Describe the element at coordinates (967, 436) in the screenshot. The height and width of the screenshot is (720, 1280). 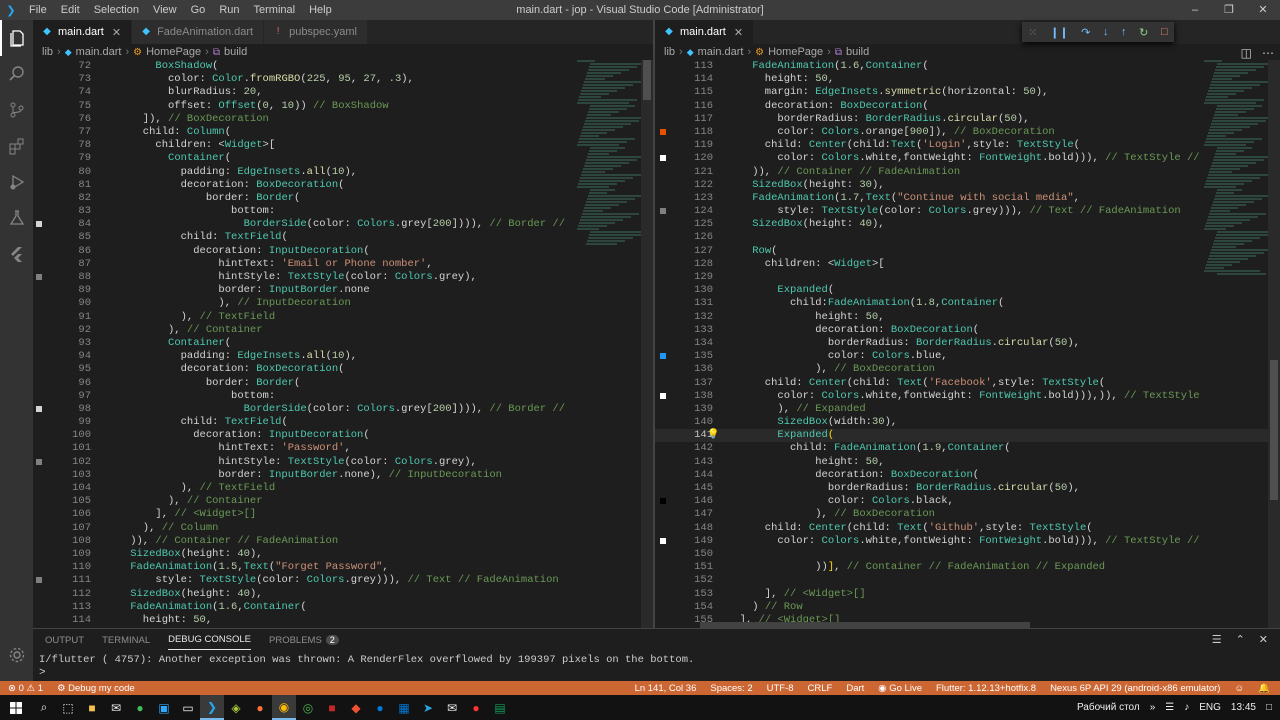
I see `code-line: 💡 141 Expanded(` at that location.